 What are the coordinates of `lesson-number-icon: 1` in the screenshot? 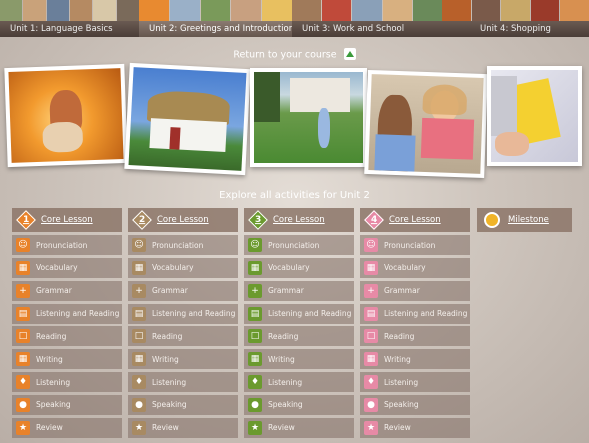 It's located at (26, 220).